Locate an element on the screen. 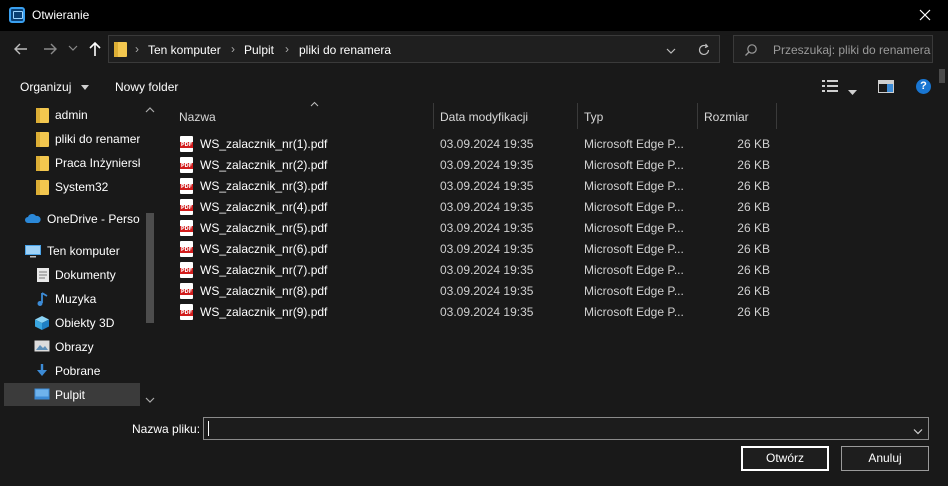 Image resolution: width=948 pixels, height=486 pixels. preview-pane-icon is located at coordinates (886, 88).